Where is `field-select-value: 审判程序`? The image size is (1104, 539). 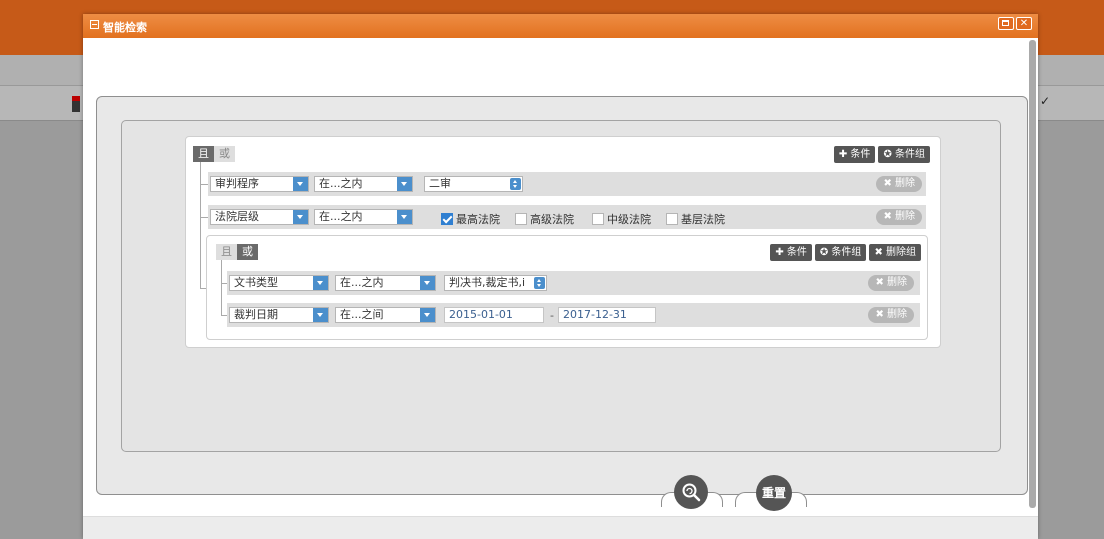
field-select-value: 审判程序 is located at coordinates (237, 183).